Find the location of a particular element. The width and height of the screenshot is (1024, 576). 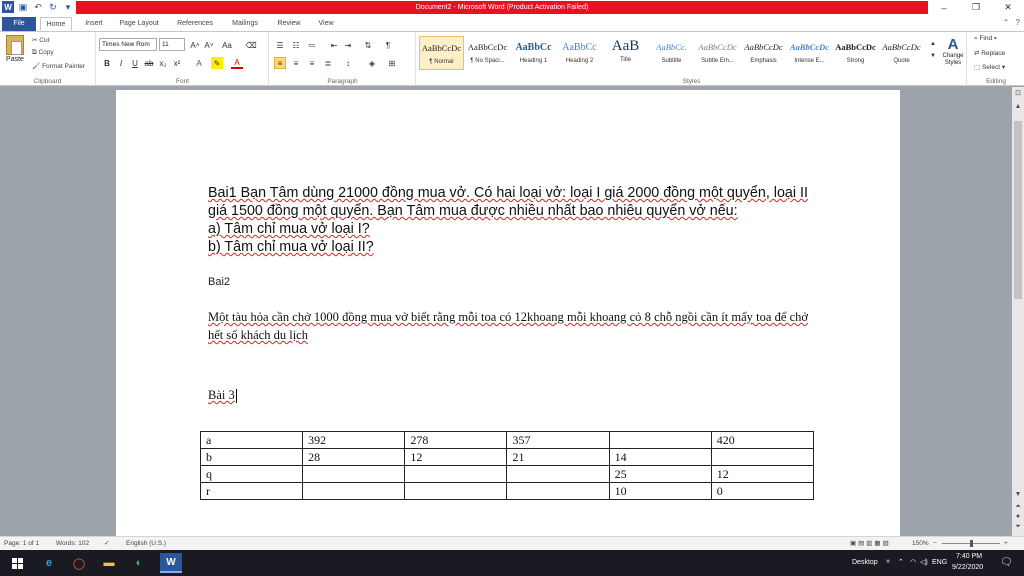

redo-icon: ↻ is located at coordinates (53, 7).